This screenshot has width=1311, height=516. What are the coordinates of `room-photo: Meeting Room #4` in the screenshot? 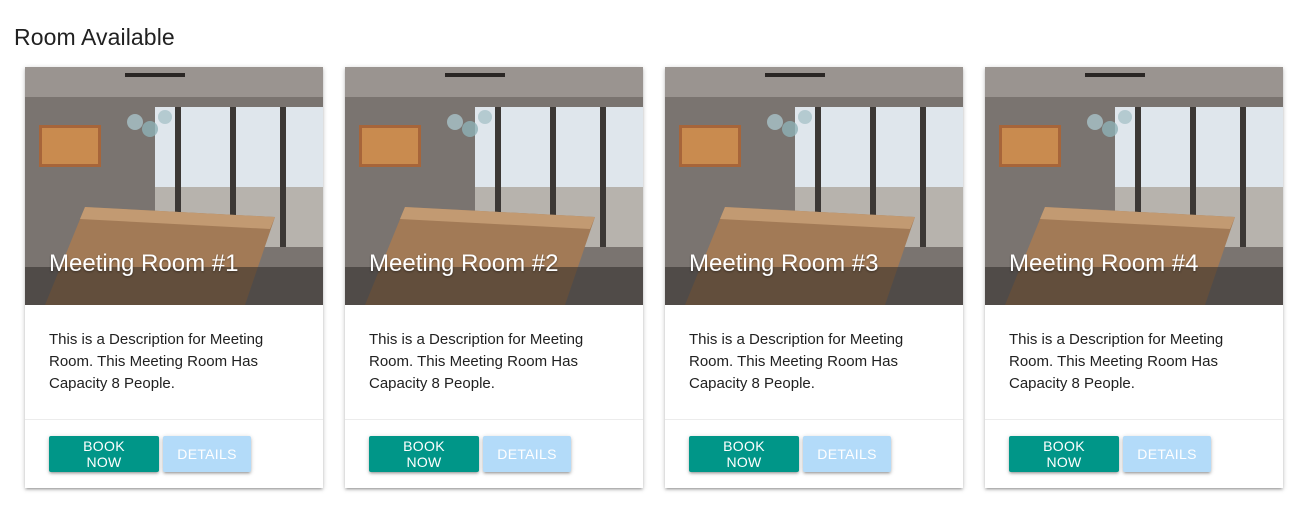 It's located at (1134, 186).